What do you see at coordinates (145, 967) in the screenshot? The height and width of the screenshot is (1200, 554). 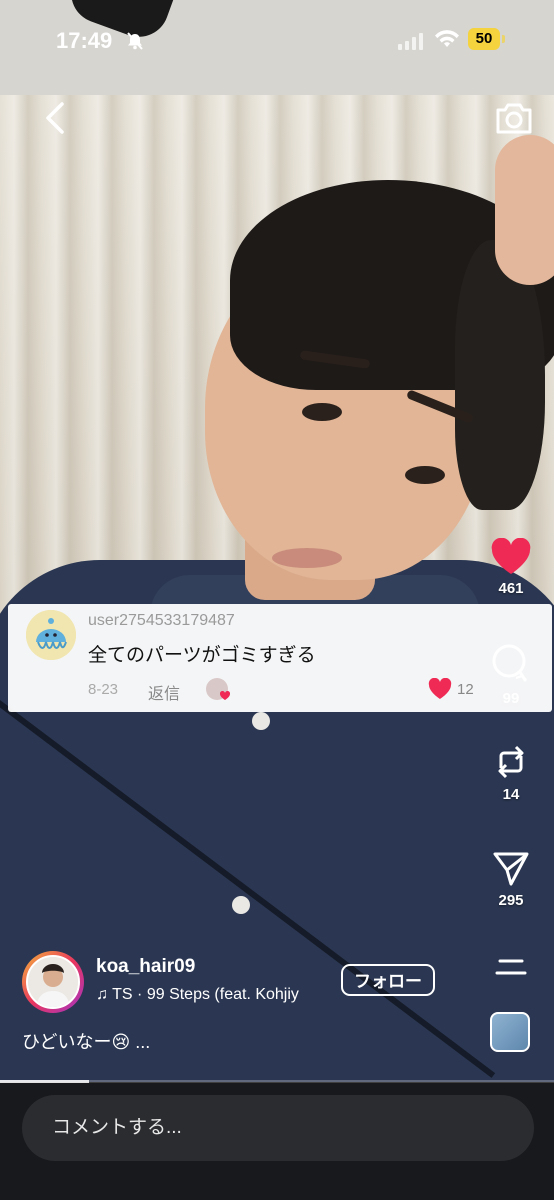 I see `author-username: koa_hair09` at bounding box center [145, 967].